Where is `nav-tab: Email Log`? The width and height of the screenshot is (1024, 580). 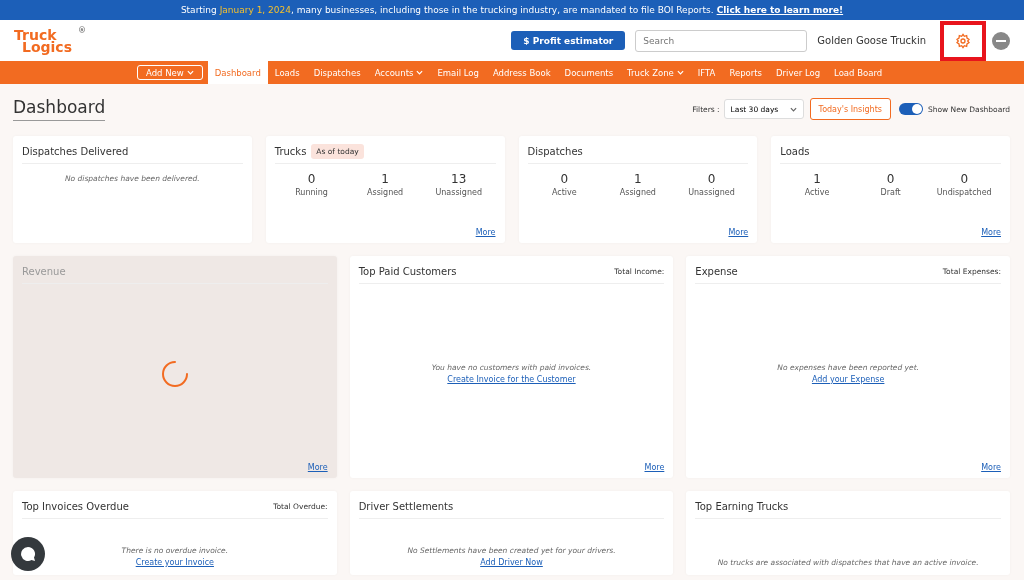
nav-tab: Email Log is located at coordinates (458, 72).